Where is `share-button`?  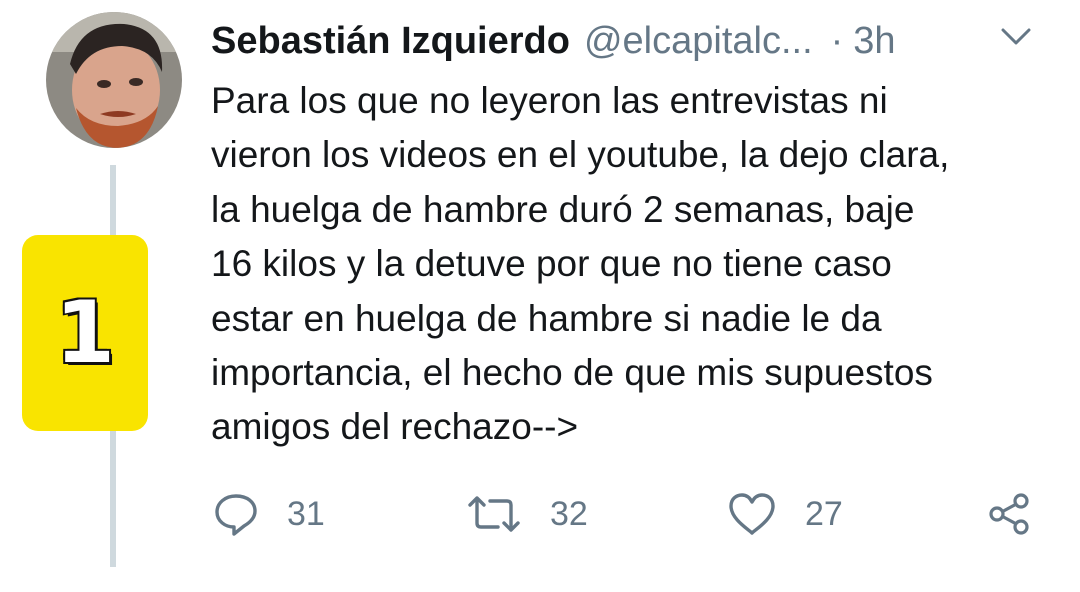
share-button is located at coordinates (1009, 514).